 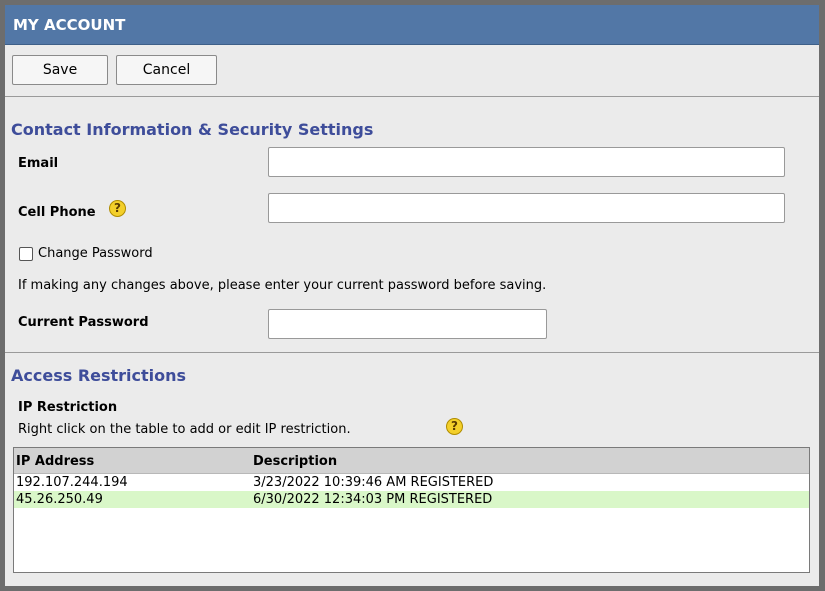 I want to click on ip-address-cell: 192.107.244.194, so click(x=72, y=482).